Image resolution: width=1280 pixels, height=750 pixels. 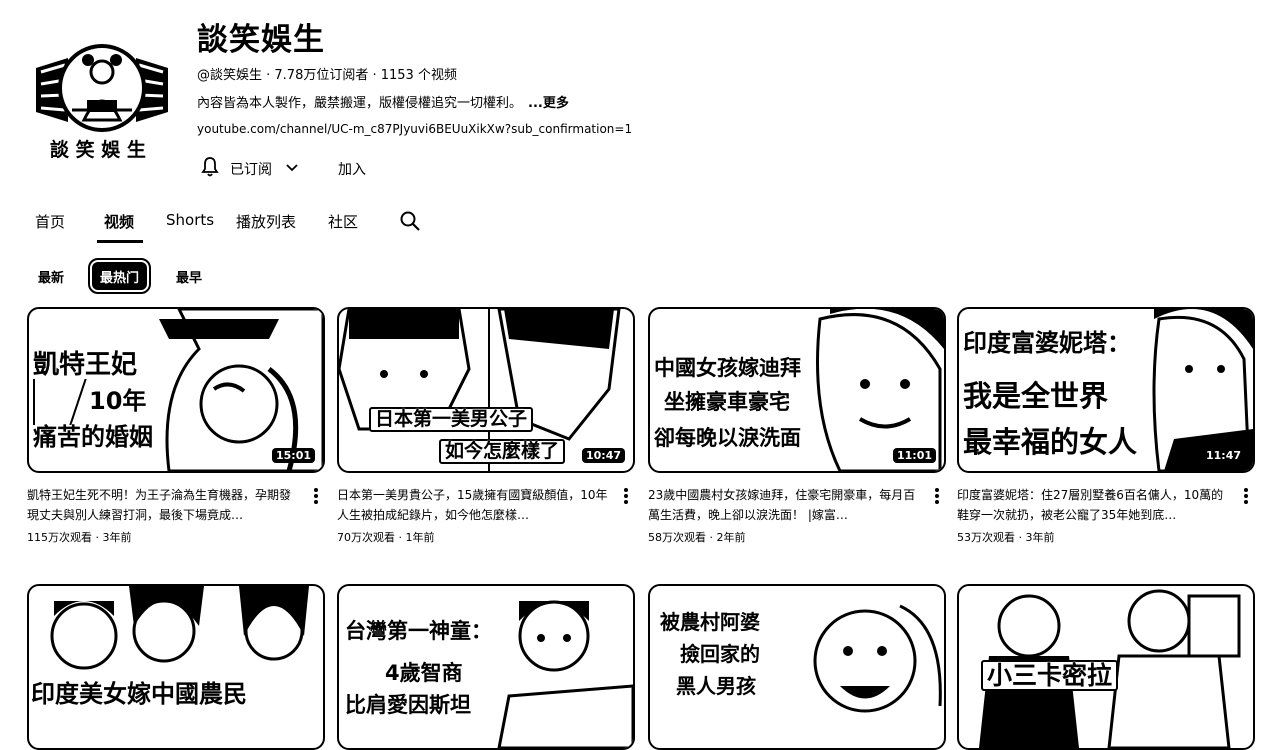 I want to click on channel-name: 談笑娛生, so click(x=261, y=40).